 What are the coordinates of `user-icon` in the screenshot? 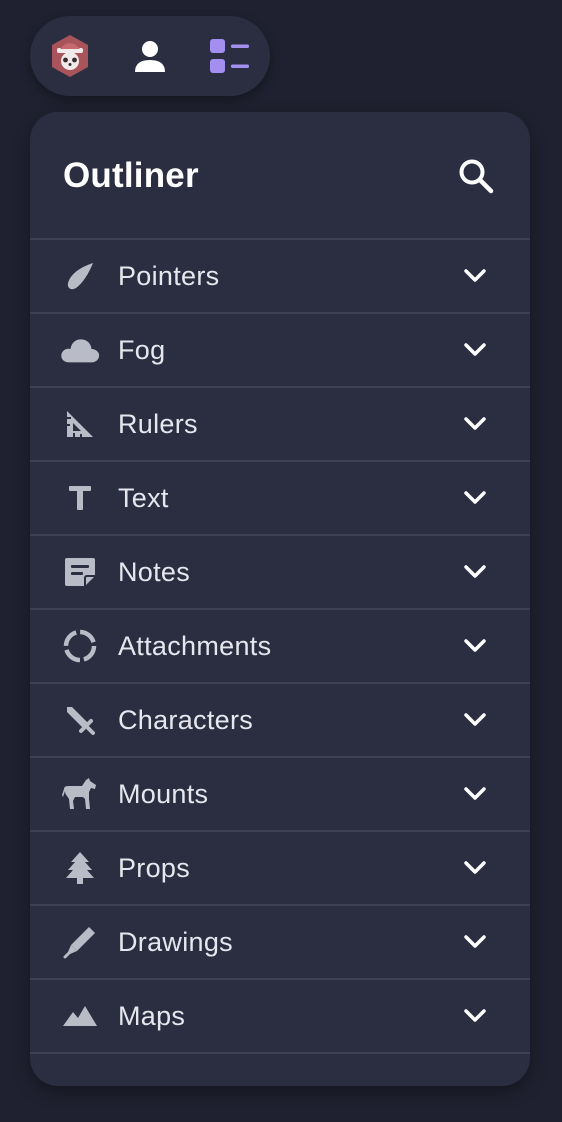 It's located at (150, 56).